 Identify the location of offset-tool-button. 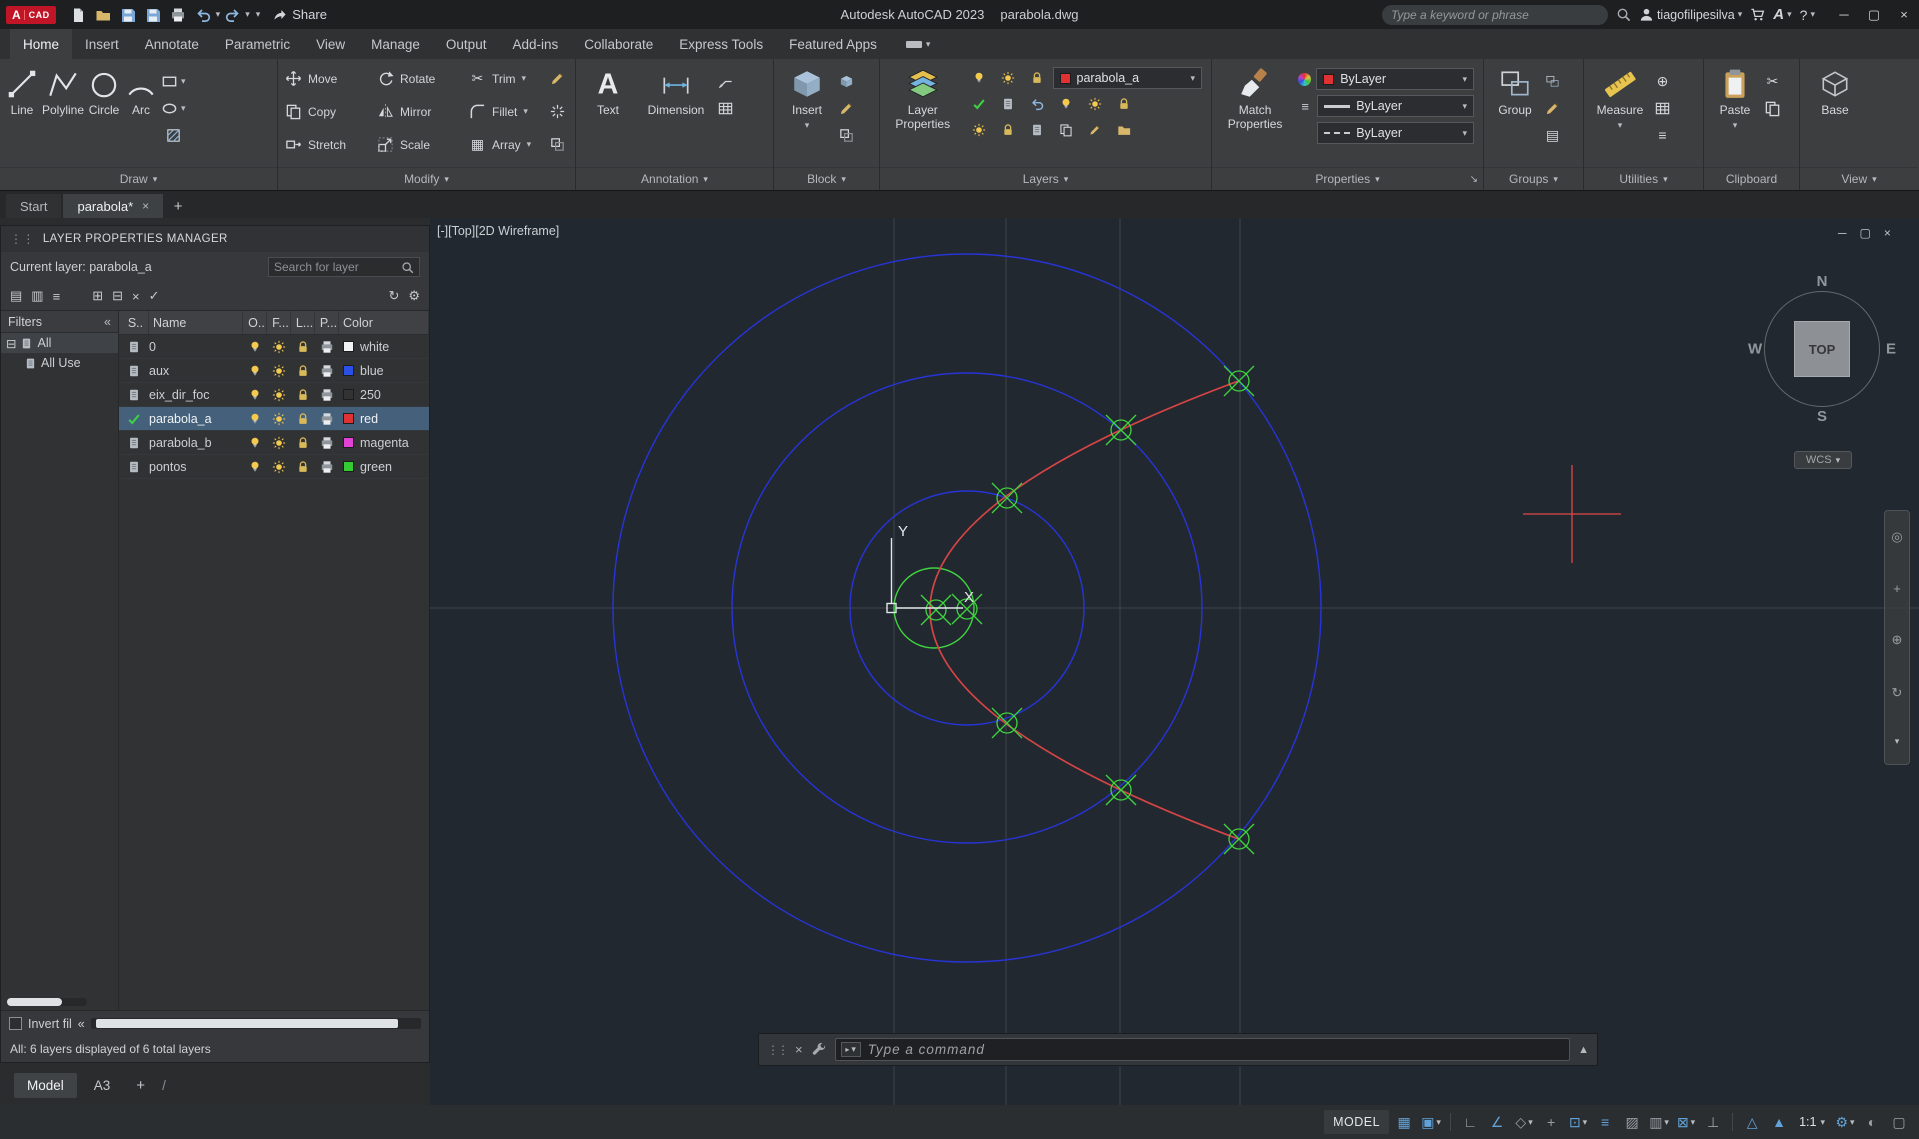
(559, 144).